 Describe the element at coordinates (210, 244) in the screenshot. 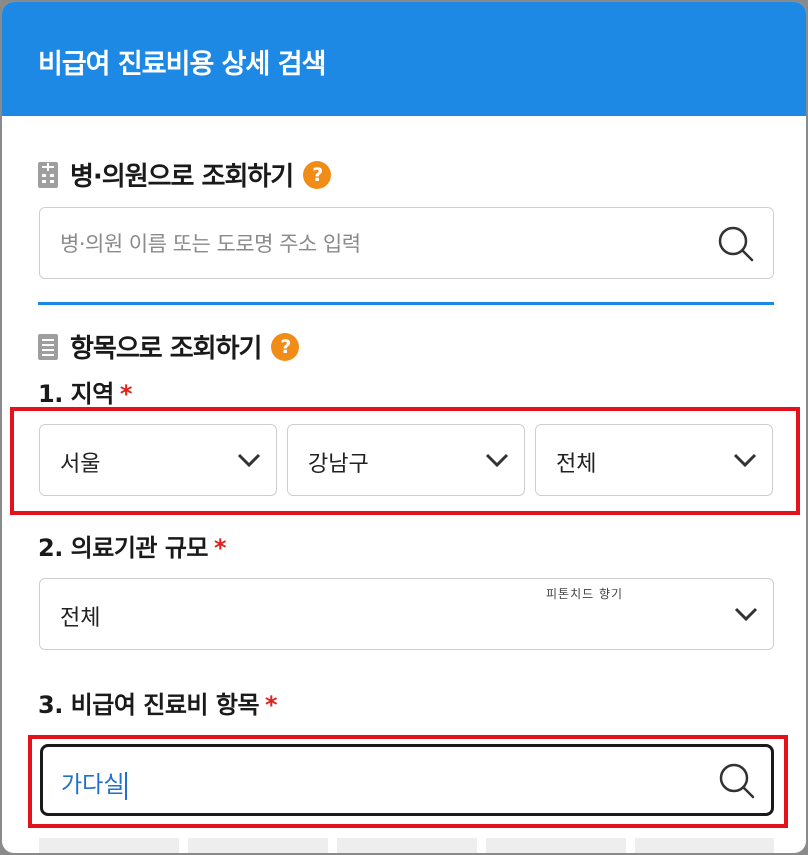

I see `hospital-search-placeholder: 병·의원 이름 또는 도로명 주소 입력` at that location.